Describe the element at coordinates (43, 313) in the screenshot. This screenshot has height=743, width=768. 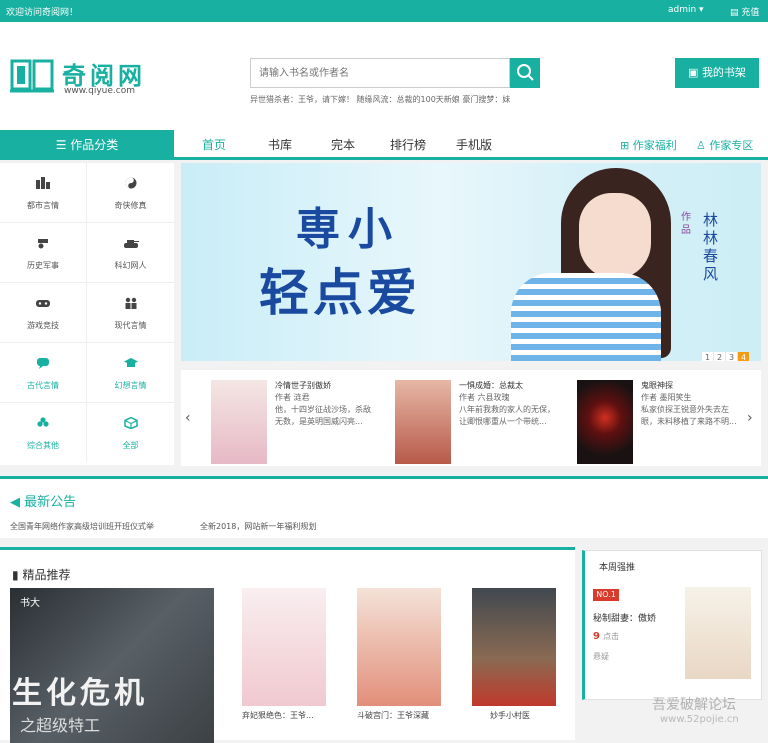
I see `category-game: 游戏竞技` at that location.